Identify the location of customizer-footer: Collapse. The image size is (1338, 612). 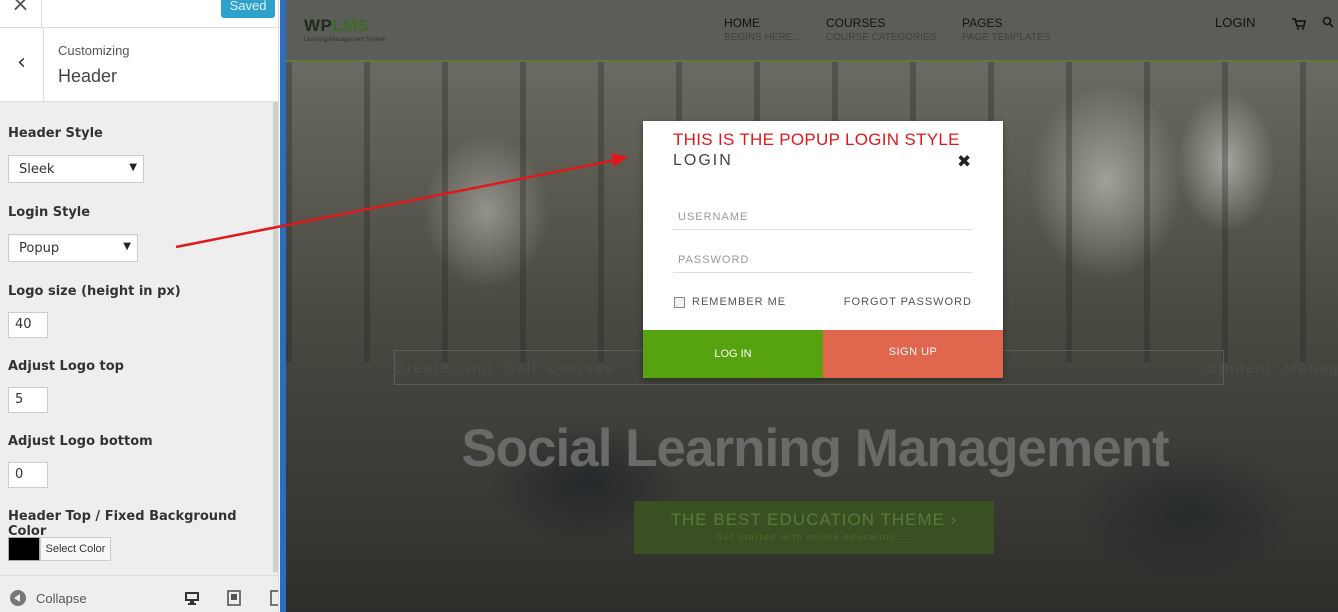
(139, 593).